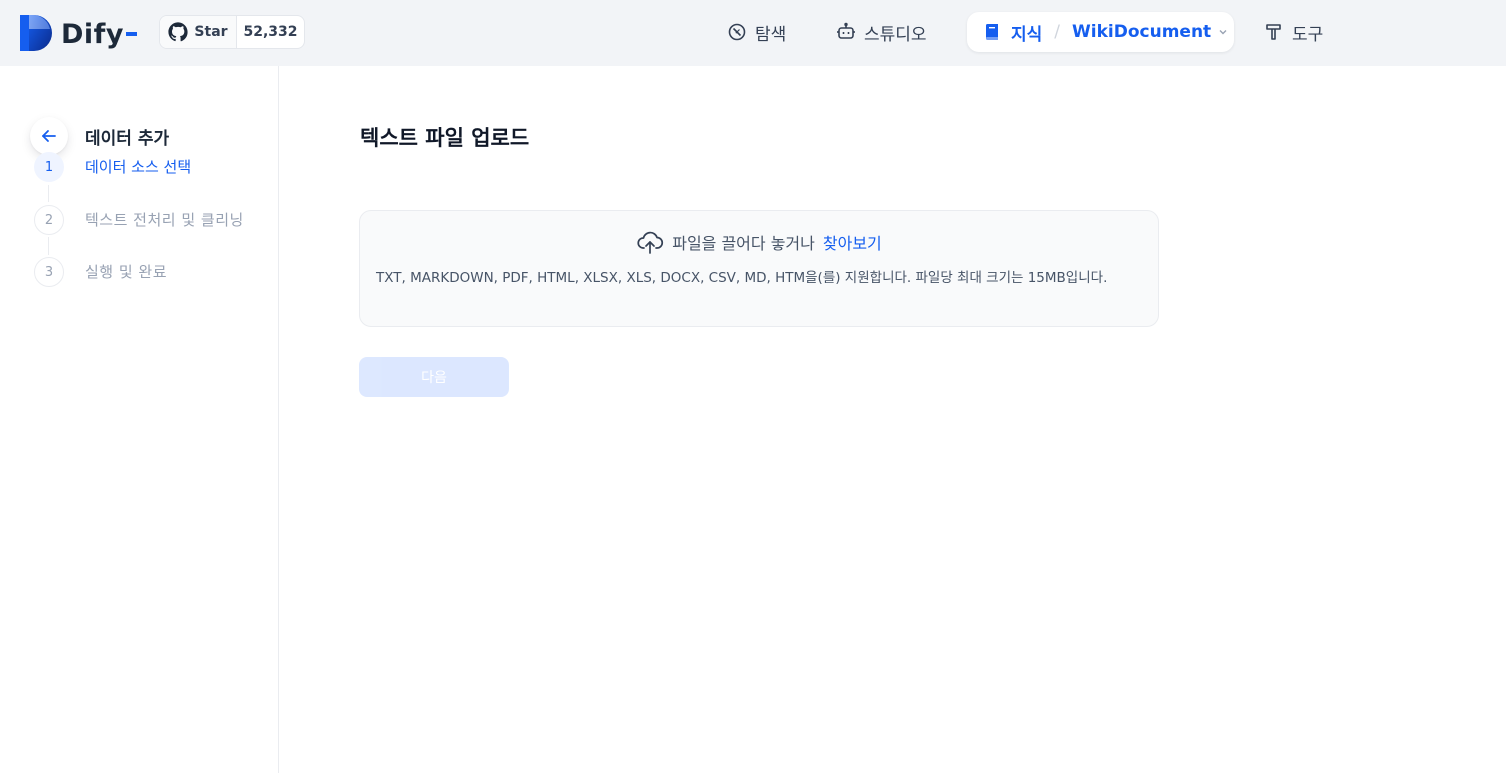  Describe the element at coordinates (434, 377) in the screenshot. I see `next-button: 다음` at that location.